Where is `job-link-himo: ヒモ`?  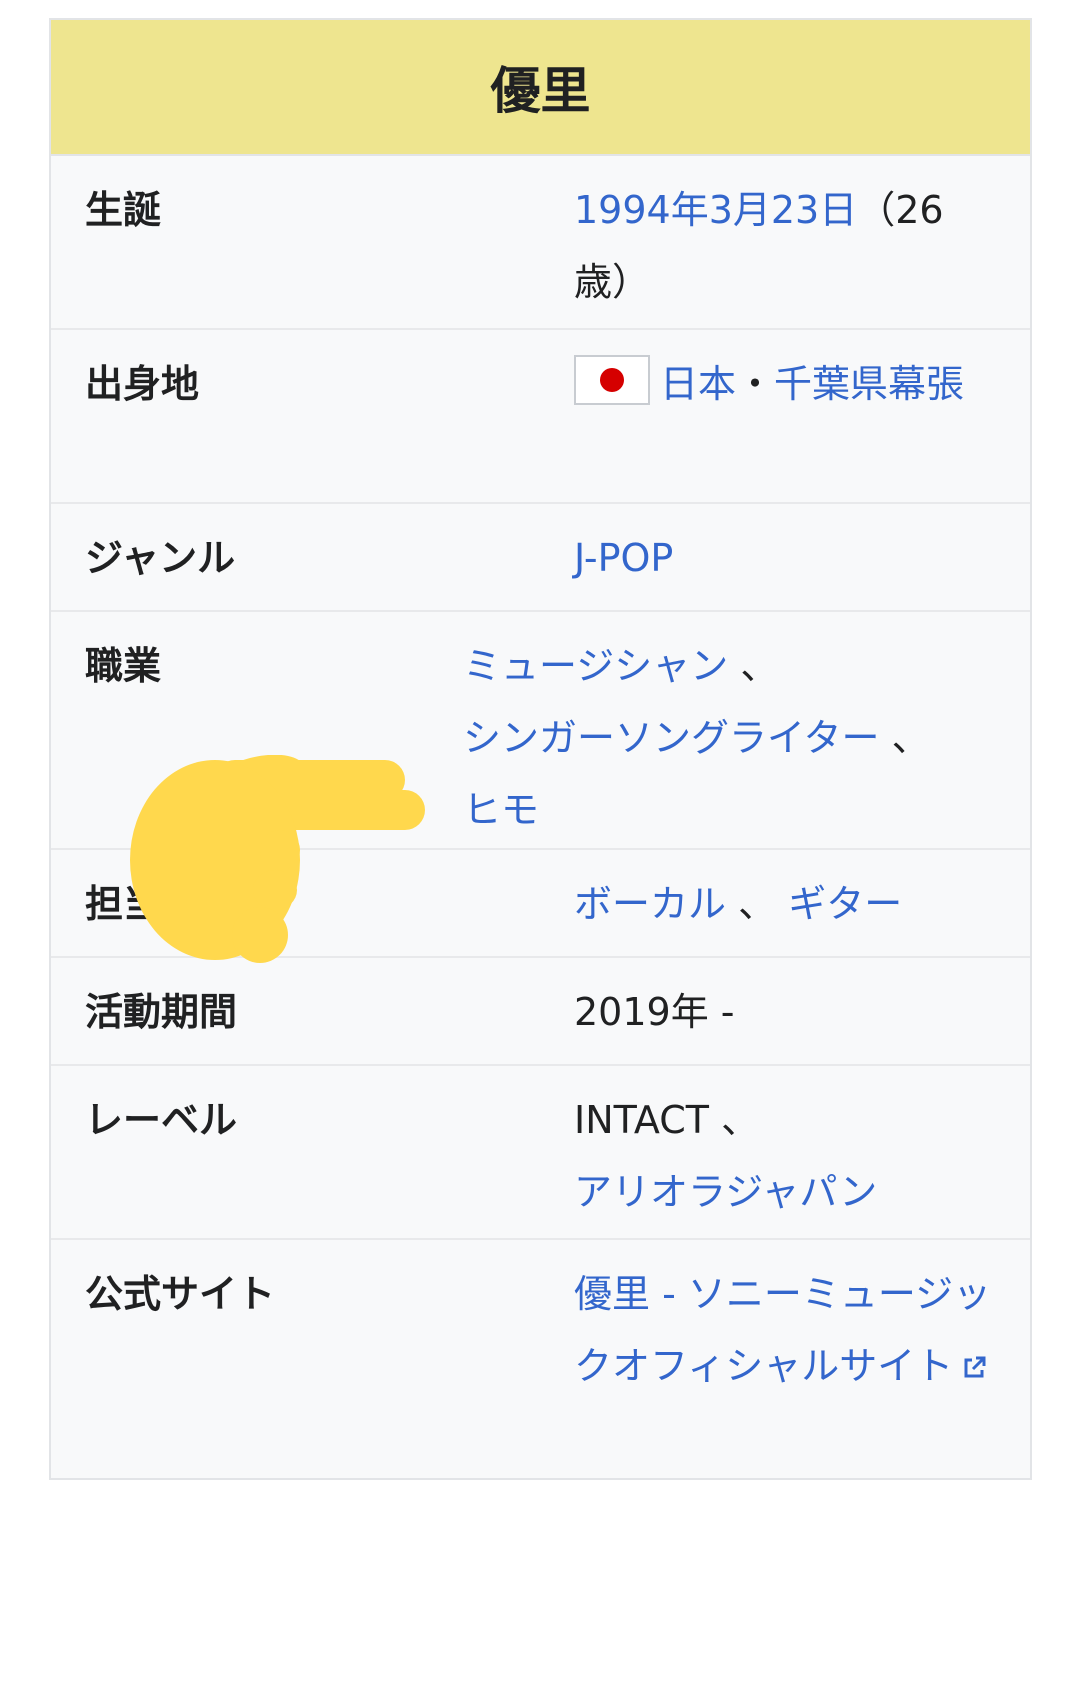 job-link-himo: ヒモ is located at coordinates (501, 810).